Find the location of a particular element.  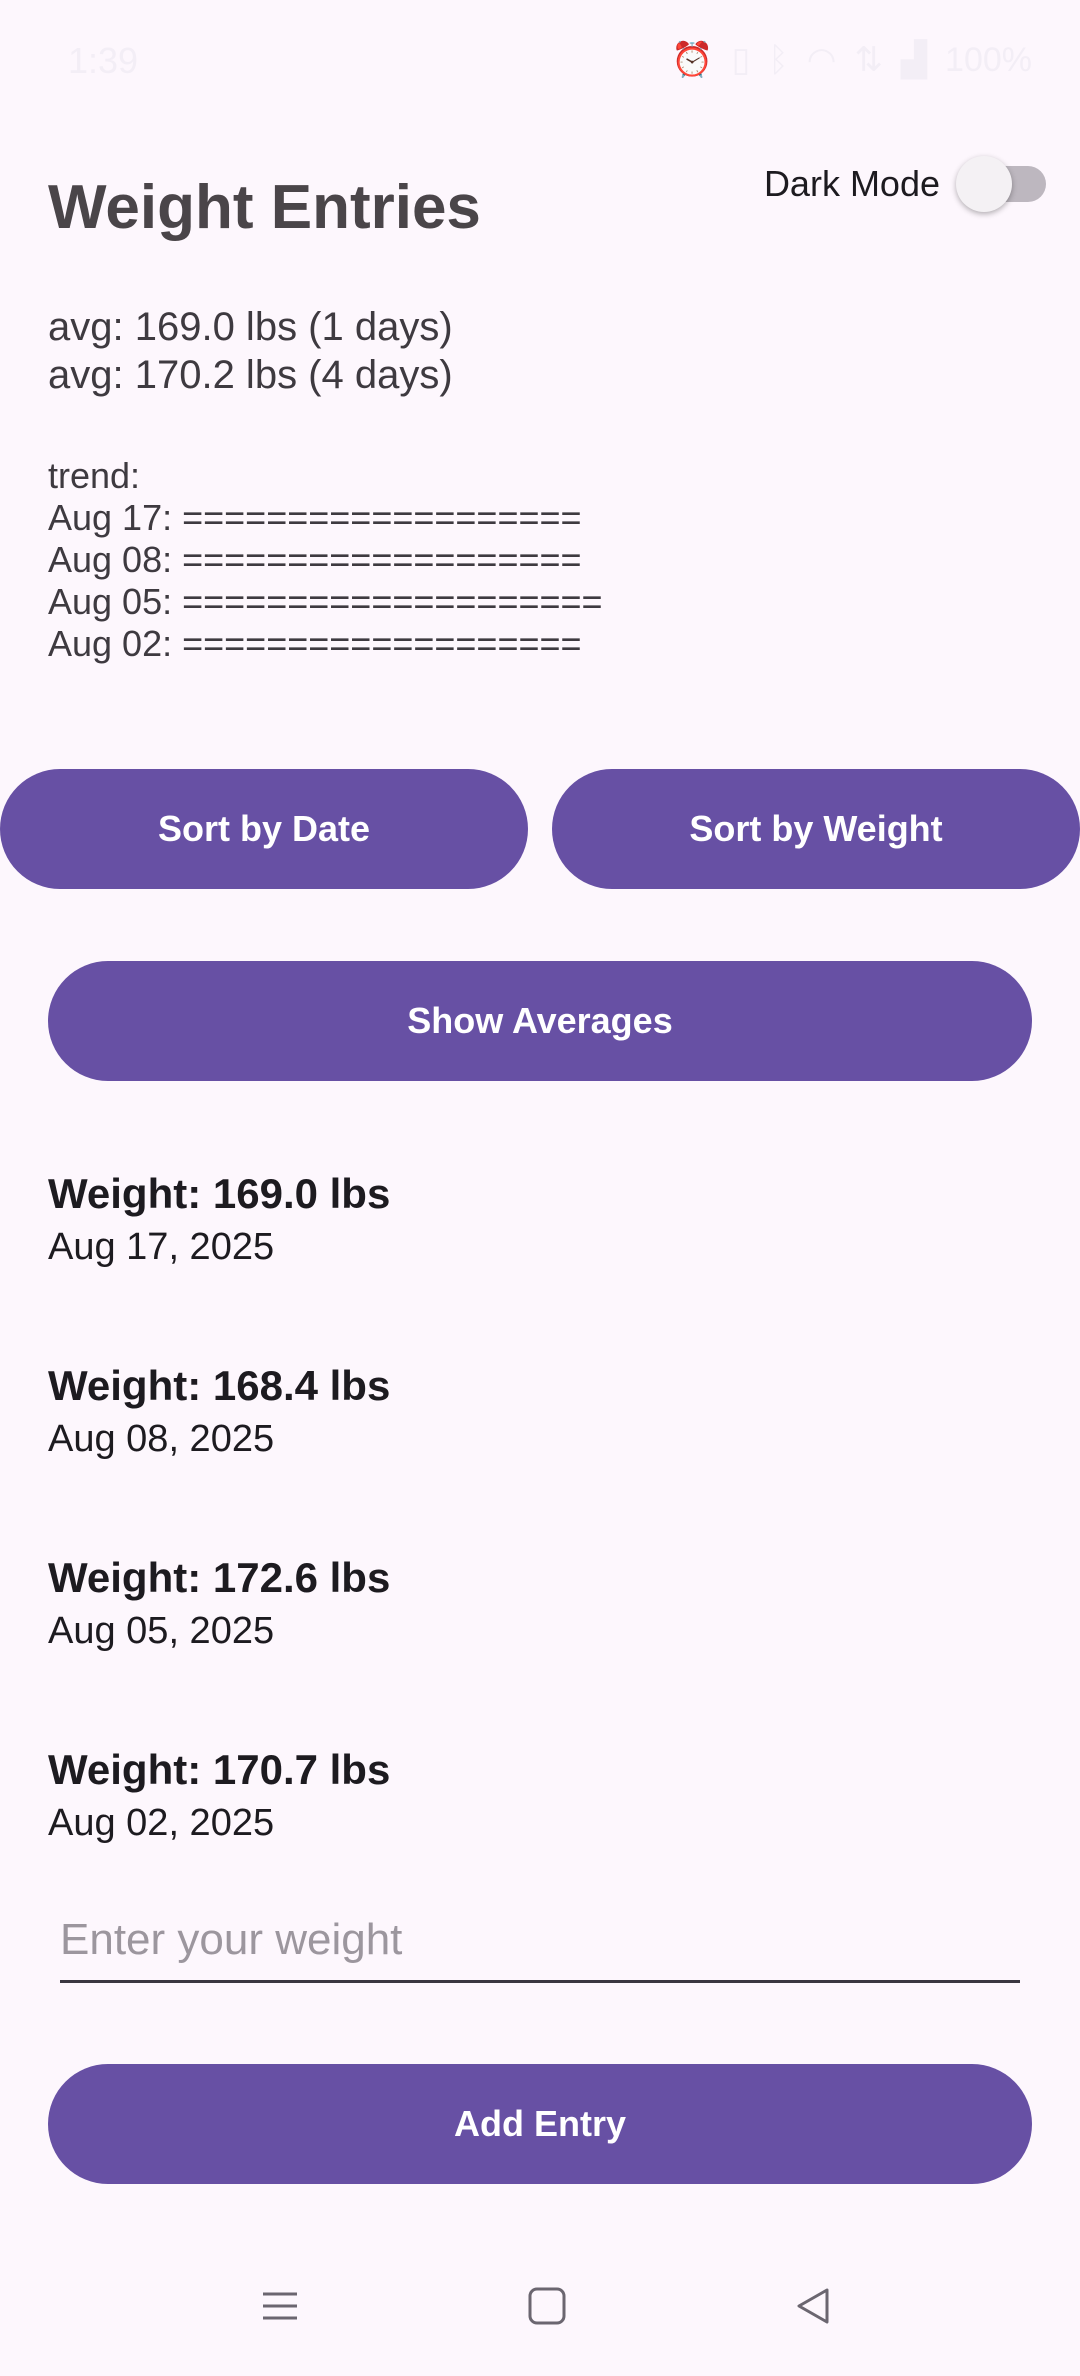

weight-input is located at coordinates (540, 1941).